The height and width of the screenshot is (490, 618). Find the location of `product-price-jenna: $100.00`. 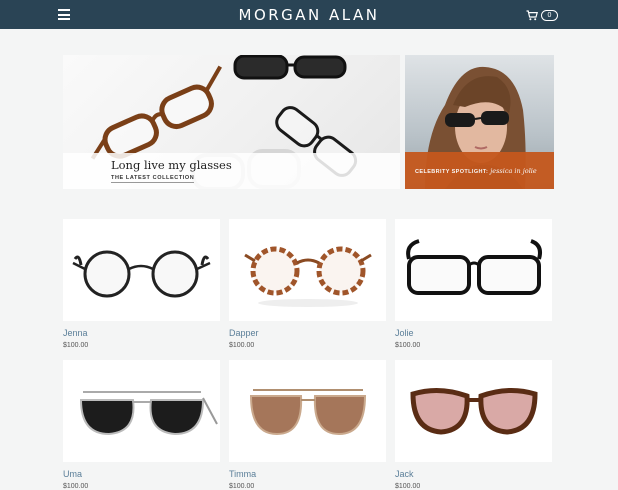

product-price-jenna: $100.00 is located at coordinates (76, 345).